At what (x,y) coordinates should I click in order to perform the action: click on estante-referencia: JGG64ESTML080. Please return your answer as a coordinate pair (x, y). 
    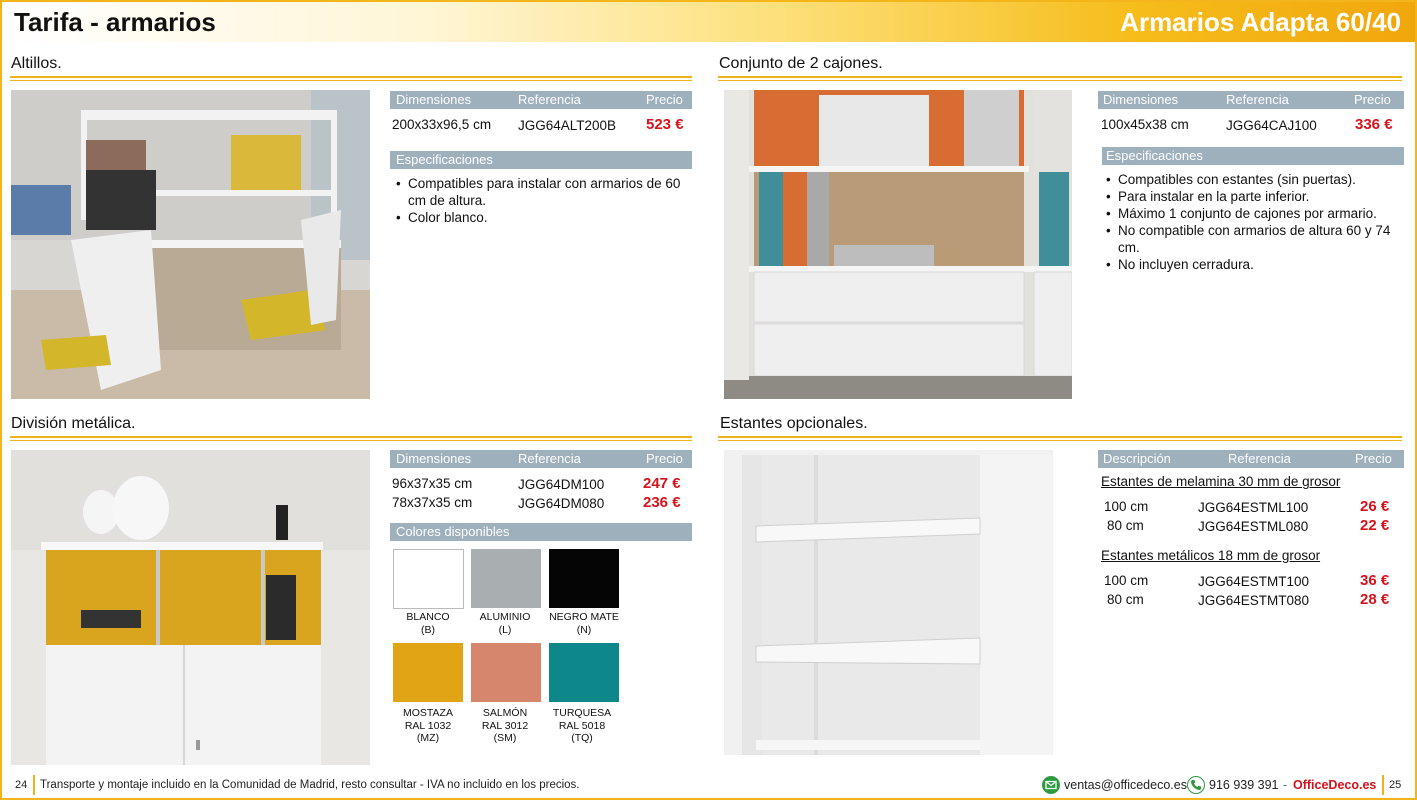
    Looking at the image, I should click on (1253, 526).